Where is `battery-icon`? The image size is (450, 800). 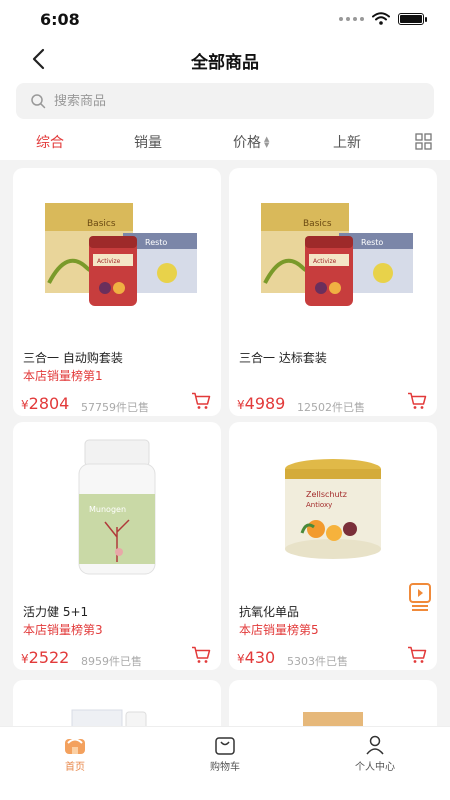 battery-icon is located at coordinates (412, 18).